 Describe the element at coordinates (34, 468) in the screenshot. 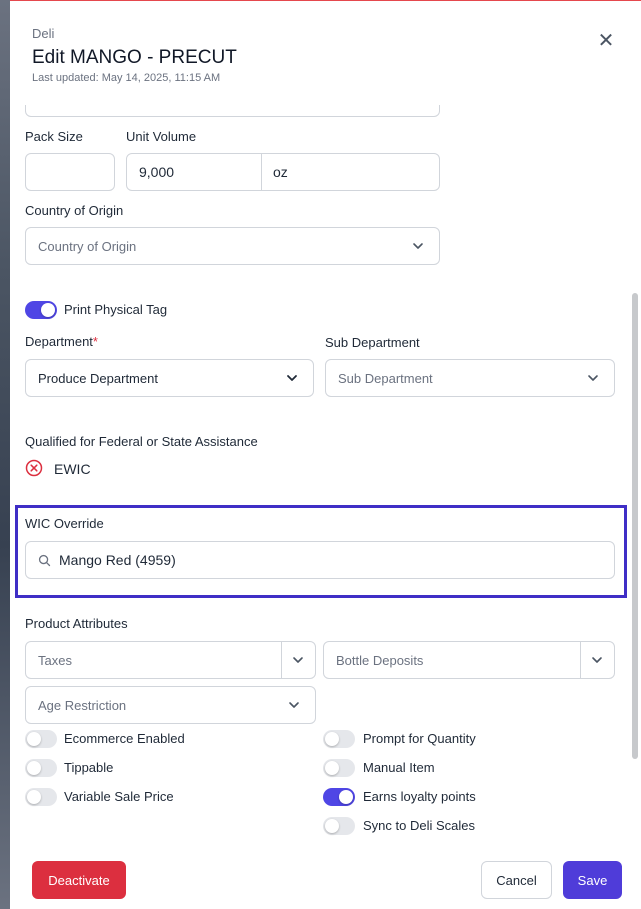

I see `x-circle-icon` at that location.